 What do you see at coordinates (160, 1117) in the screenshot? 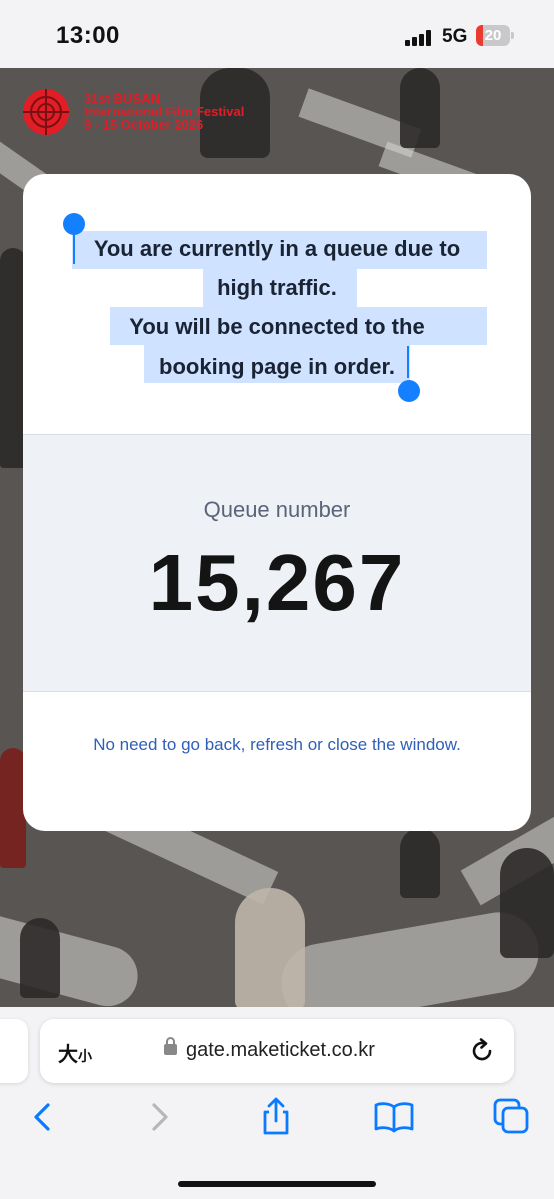
I see `chevron-right-icon` at bounding box center [160, 1117].